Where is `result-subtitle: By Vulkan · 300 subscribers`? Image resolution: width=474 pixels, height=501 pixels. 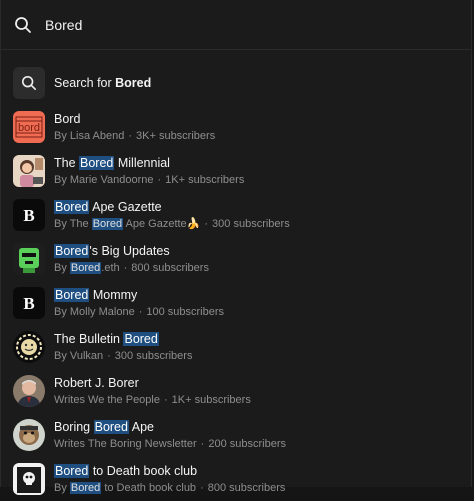 result-subtitle: By Vulkan · 300 subscribers is located at coordinates (123, 356).